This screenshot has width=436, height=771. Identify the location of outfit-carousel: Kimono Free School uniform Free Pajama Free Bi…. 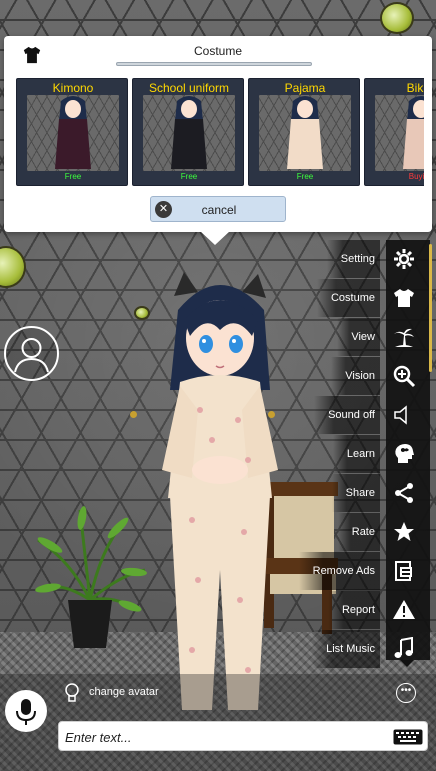
(220, 132).